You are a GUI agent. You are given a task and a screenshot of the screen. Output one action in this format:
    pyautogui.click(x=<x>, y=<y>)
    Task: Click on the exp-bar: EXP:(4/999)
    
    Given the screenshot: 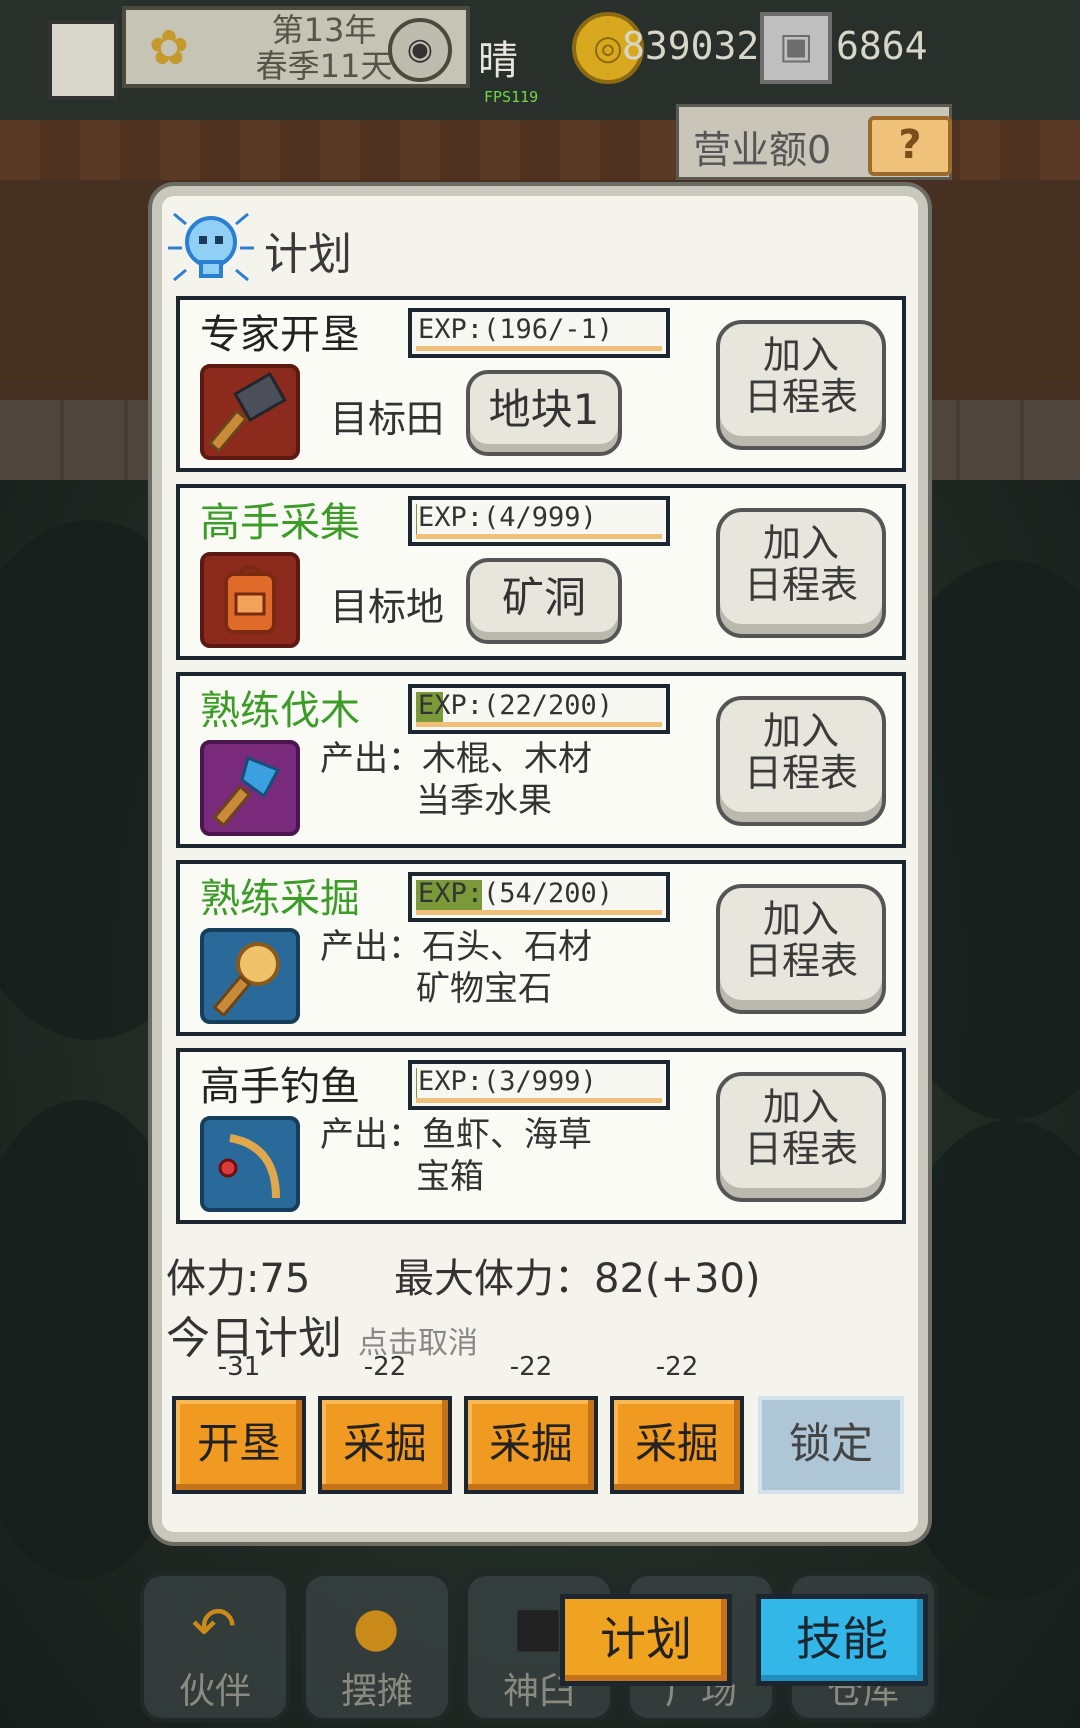 What is the action you would take?
    pyautogui.click(x=539, y=521)
    